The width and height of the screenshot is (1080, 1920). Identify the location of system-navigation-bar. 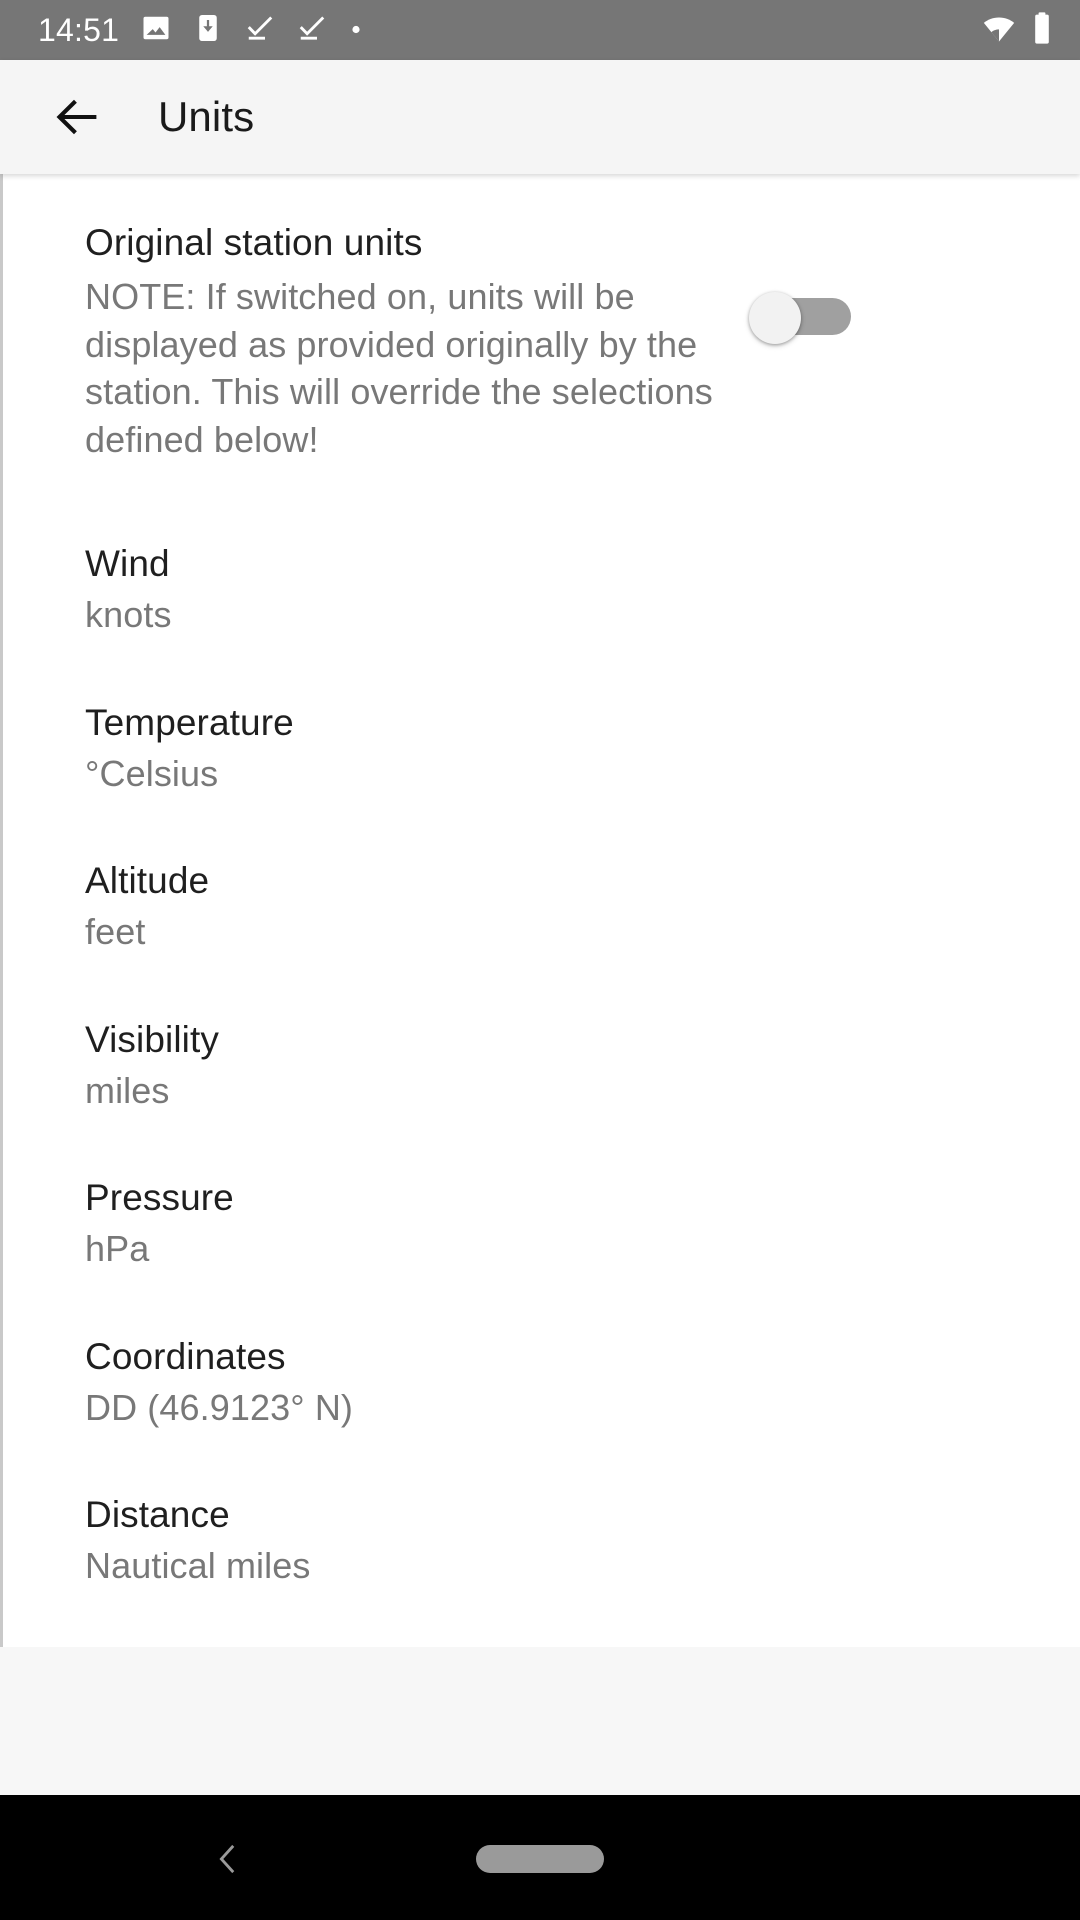
(540, 1857).